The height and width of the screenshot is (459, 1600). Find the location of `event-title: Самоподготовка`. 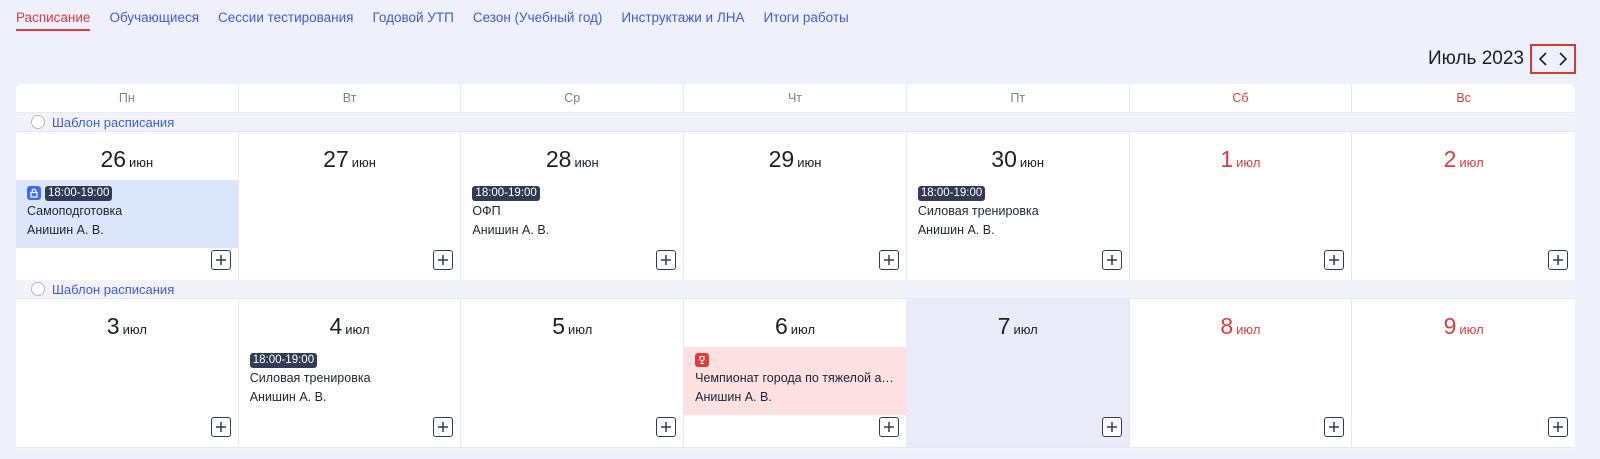

event-title: Самоподготовка is located at coordinates (75, 211).